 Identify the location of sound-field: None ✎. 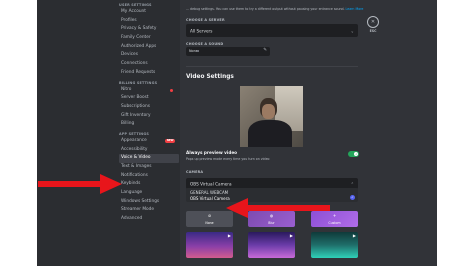
(228, 51).